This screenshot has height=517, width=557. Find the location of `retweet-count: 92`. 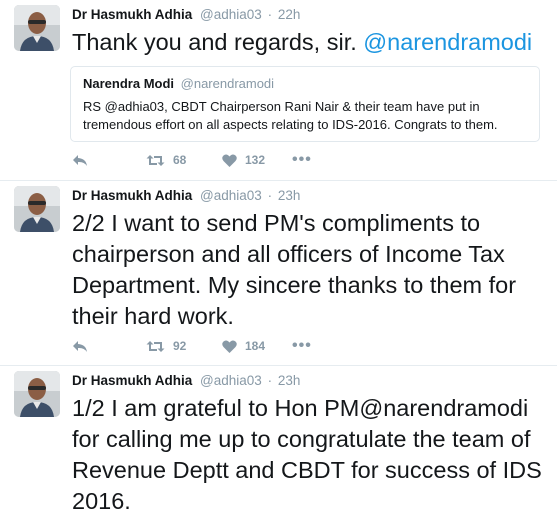

retweet-count: 92 is located at coordinates (180, 346).